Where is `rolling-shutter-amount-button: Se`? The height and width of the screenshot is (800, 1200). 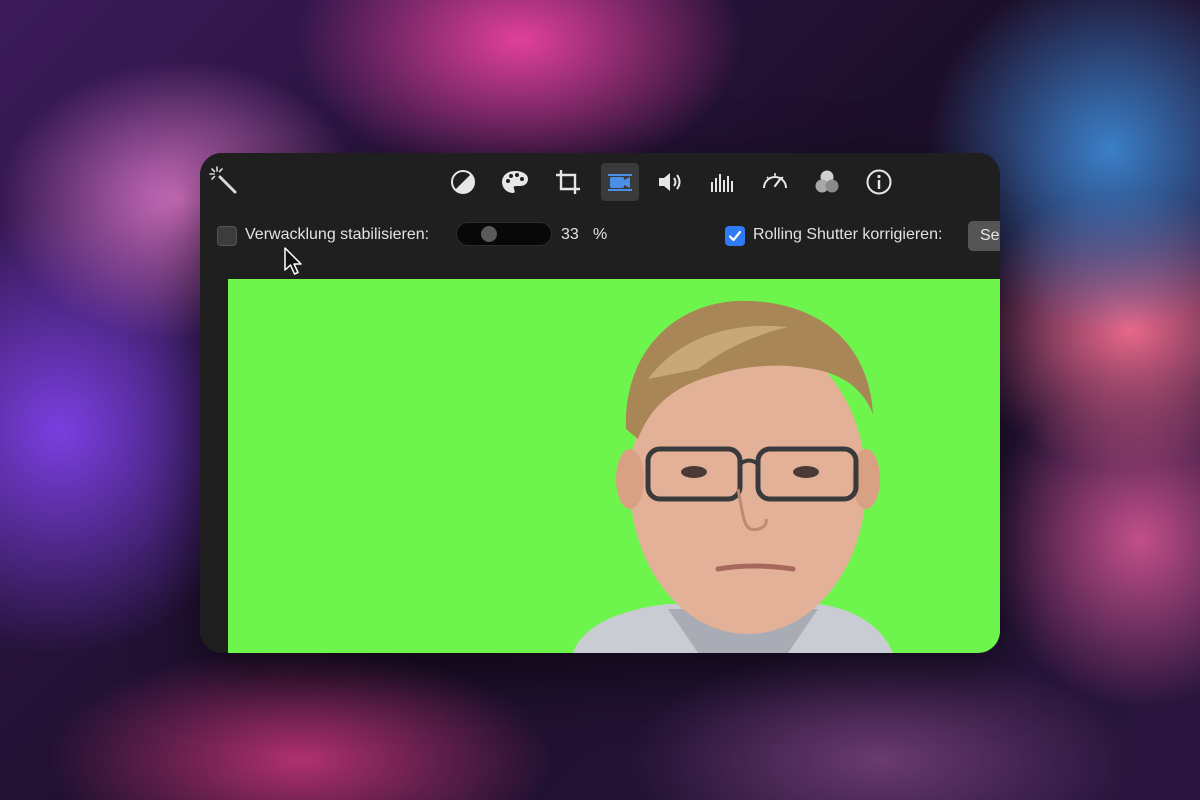 rolling-shutter-amount-button: Se is located at coordinates (984, 236).